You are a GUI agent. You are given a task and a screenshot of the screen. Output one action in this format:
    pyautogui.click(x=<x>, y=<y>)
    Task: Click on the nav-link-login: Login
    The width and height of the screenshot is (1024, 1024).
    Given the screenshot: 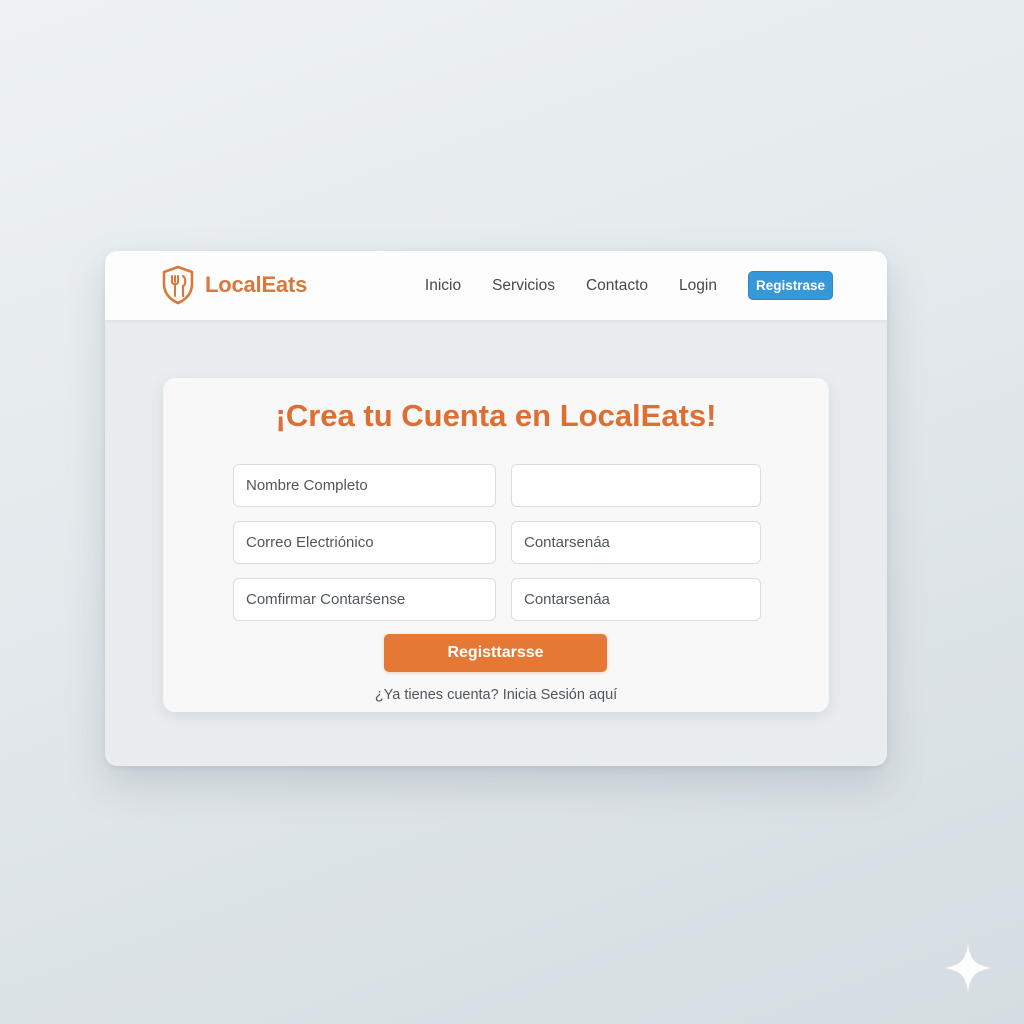 What is the action you would take?
    pyautogui.click(x=698, y=286)
    